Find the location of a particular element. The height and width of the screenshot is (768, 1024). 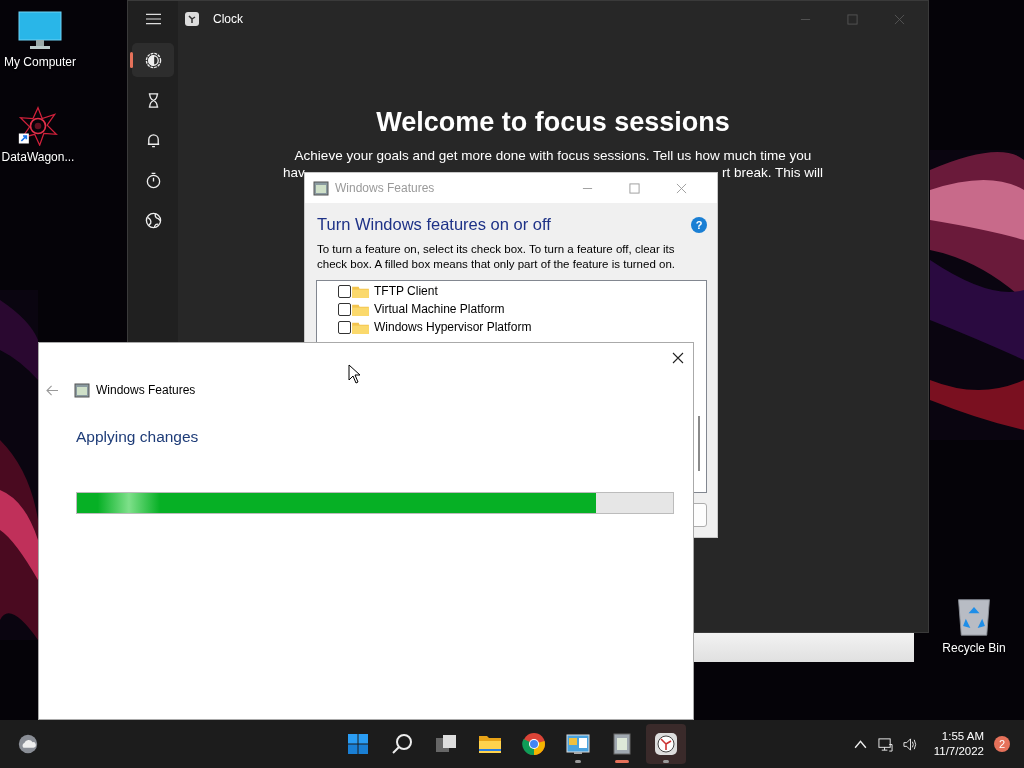

close-icon is located at coordinates (678, 358).